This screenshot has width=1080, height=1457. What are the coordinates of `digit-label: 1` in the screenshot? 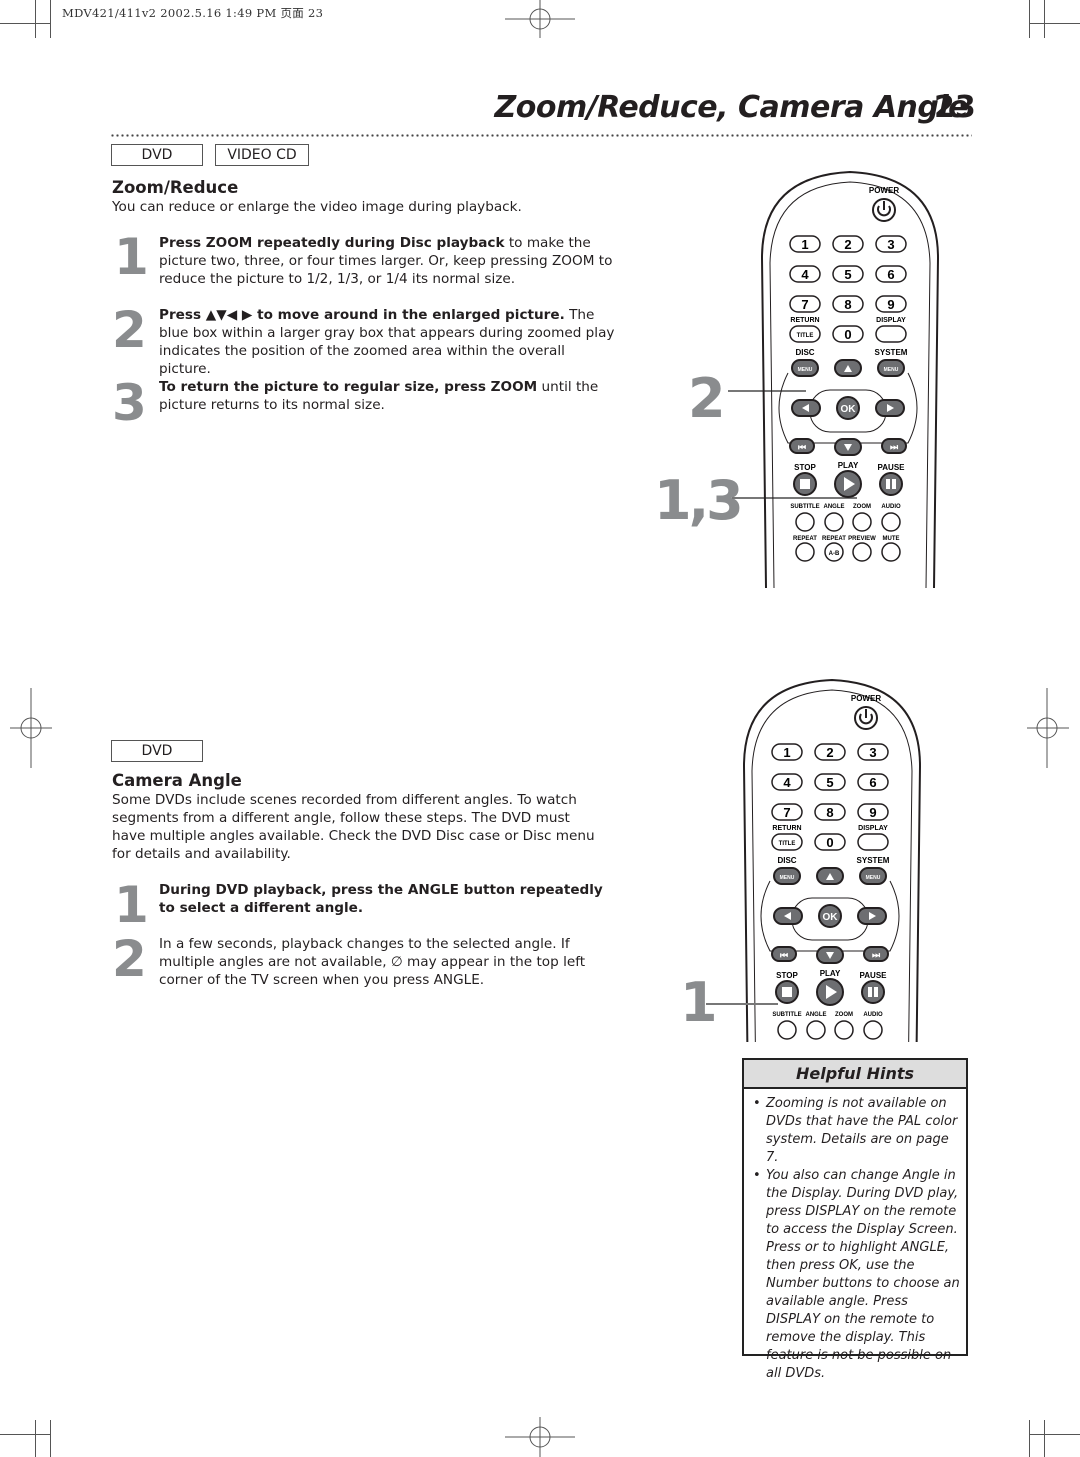 It's located at (786, 752).